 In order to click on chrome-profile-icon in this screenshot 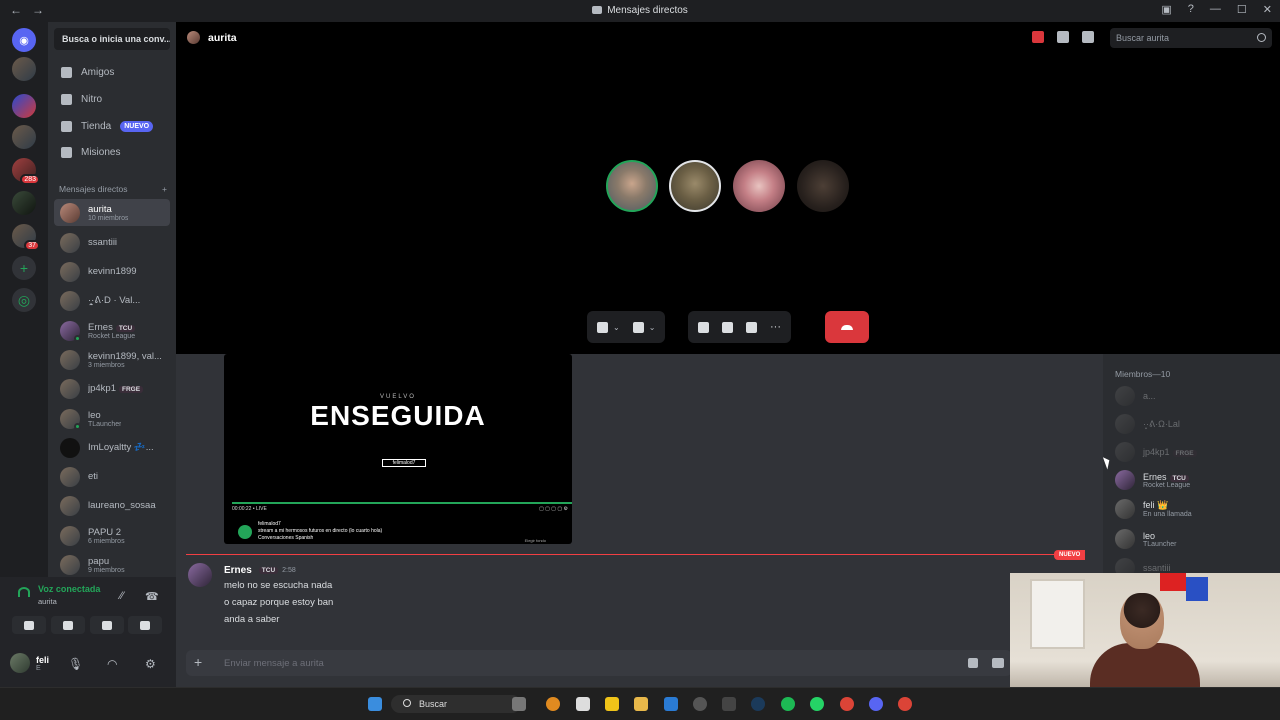, I will do `click(905, 704)`.